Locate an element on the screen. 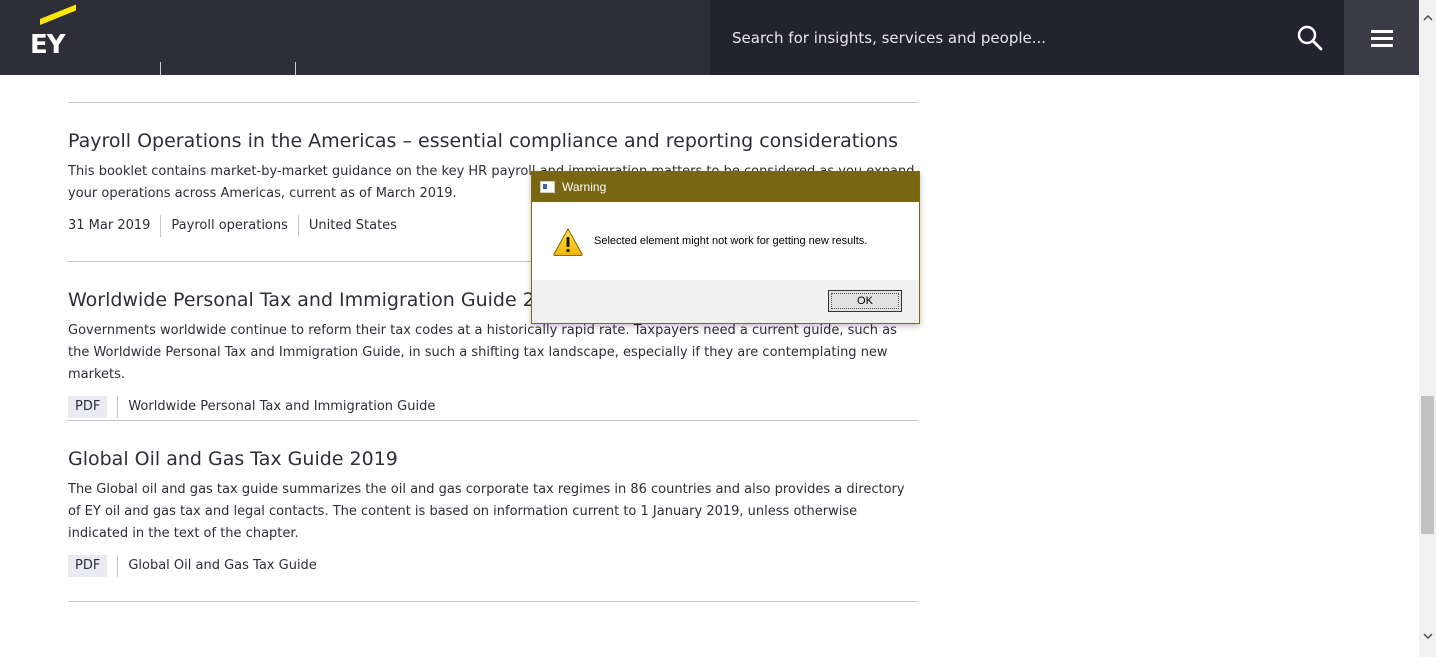 This screenshot has height=657, width=1436. search-input is located at coordinates (1002, 38).